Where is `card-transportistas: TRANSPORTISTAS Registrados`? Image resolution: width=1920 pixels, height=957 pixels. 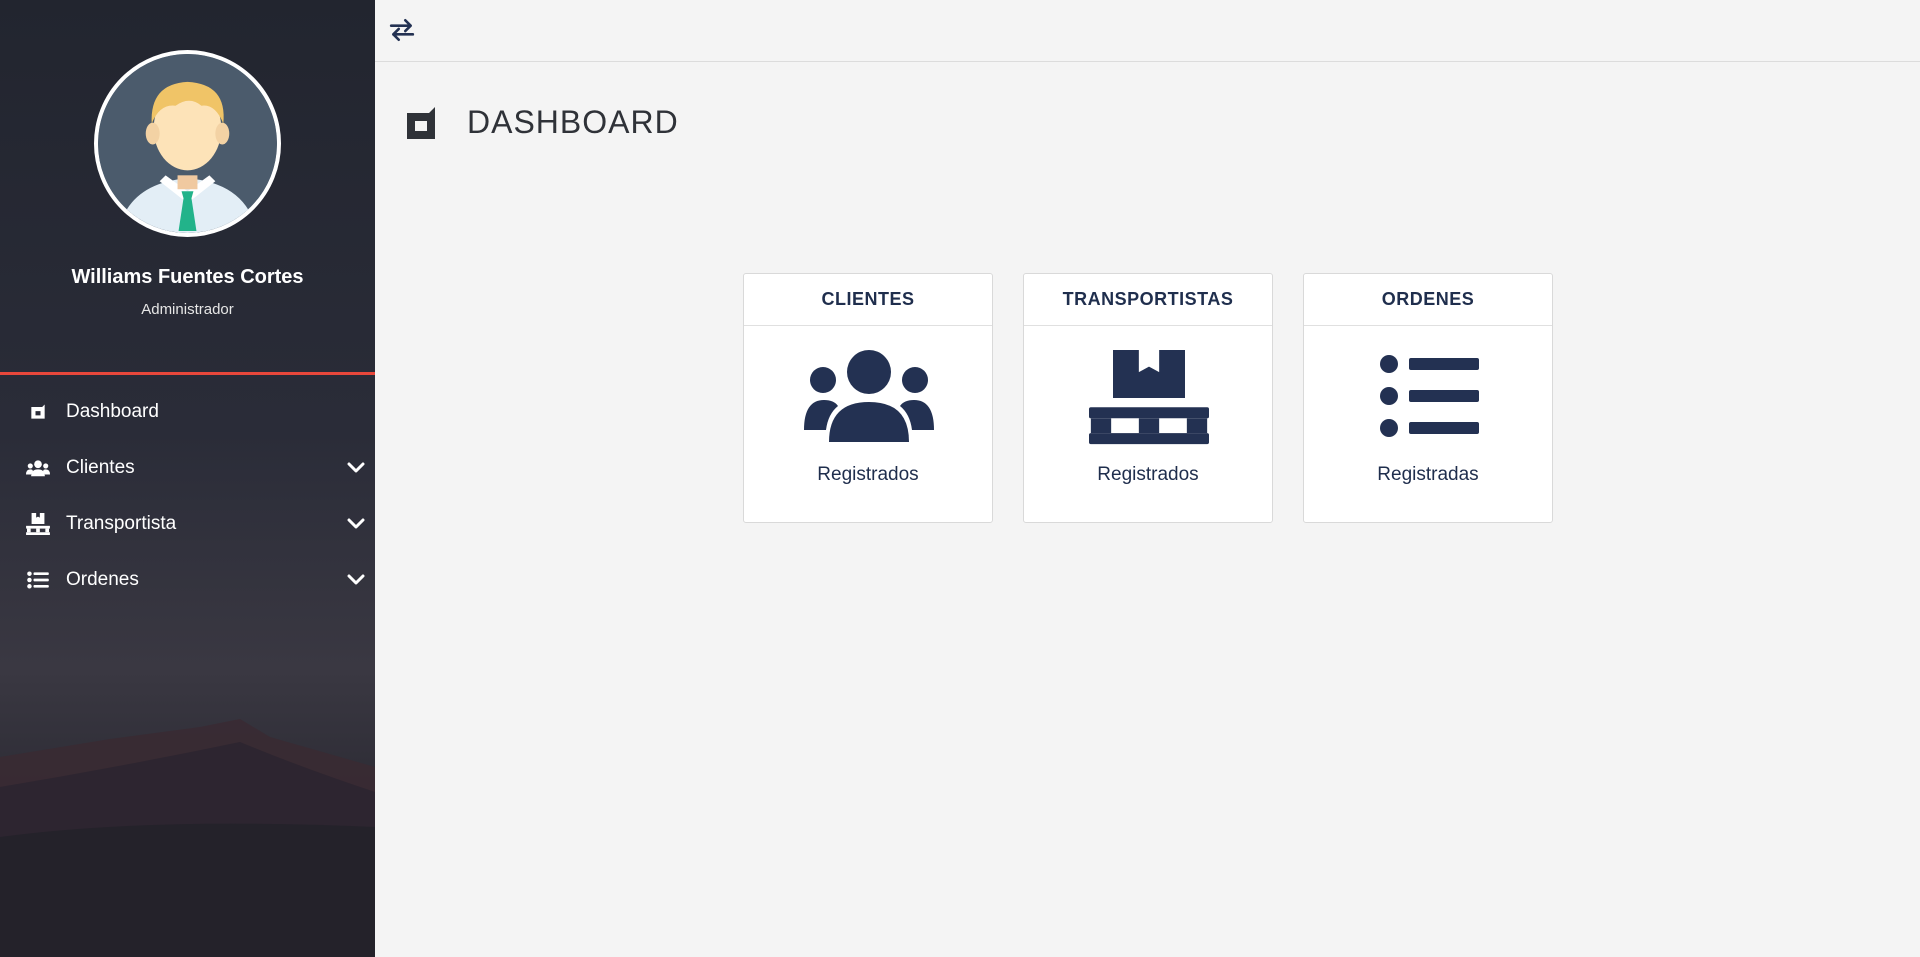 card-transportistas: TRANSPORTISTAS Registrados is located at coordinates (1148, 398).